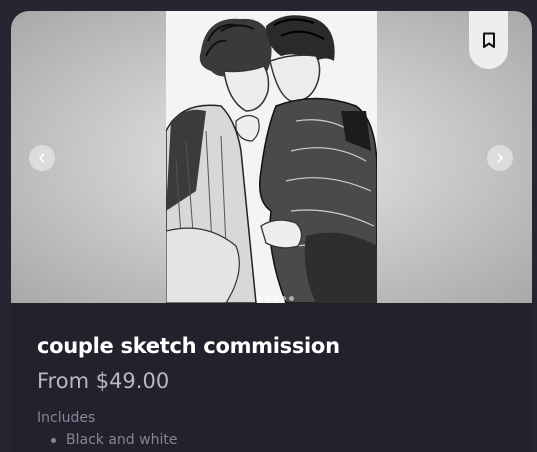 This screenshot has height=452, width=537. I want to click on bookmark-icon, so click(488, 40).